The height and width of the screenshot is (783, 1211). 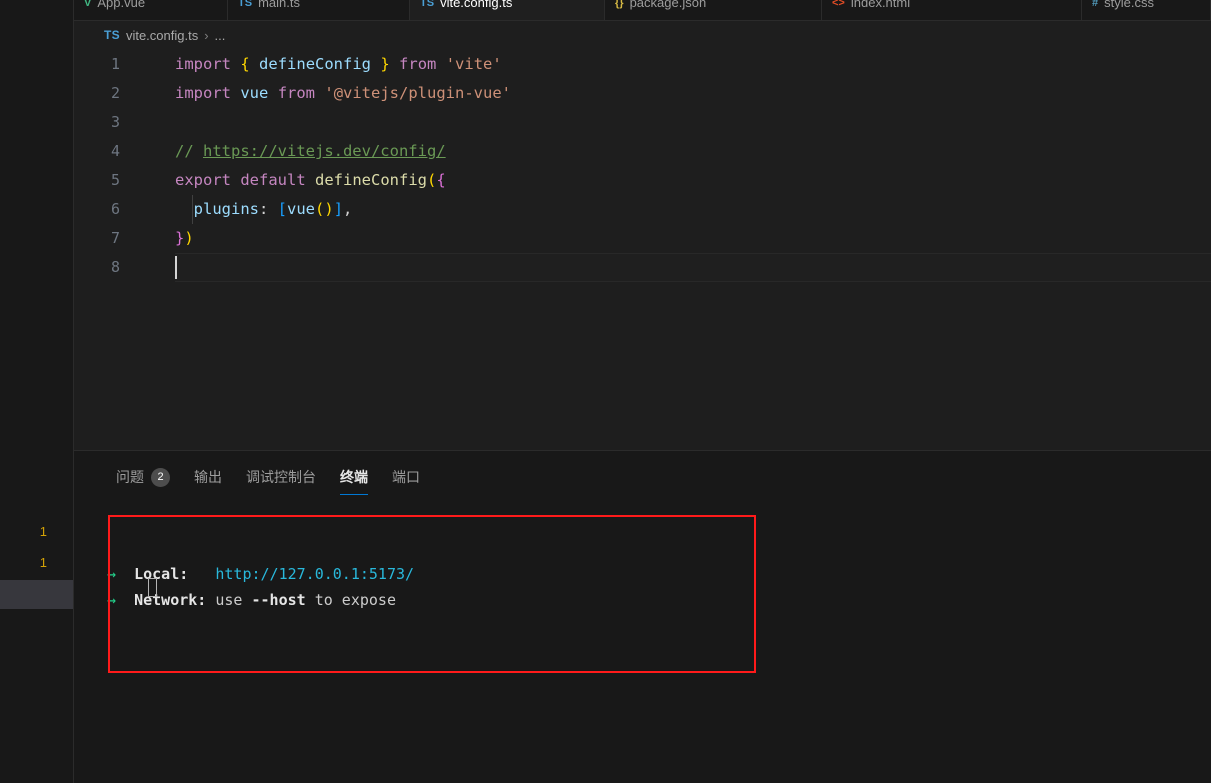 What do you see at coordinates (281, 477) in the screenshot?
I see `panel-tab-debug-console: 调试控制台` at bounding box center [281, 477].